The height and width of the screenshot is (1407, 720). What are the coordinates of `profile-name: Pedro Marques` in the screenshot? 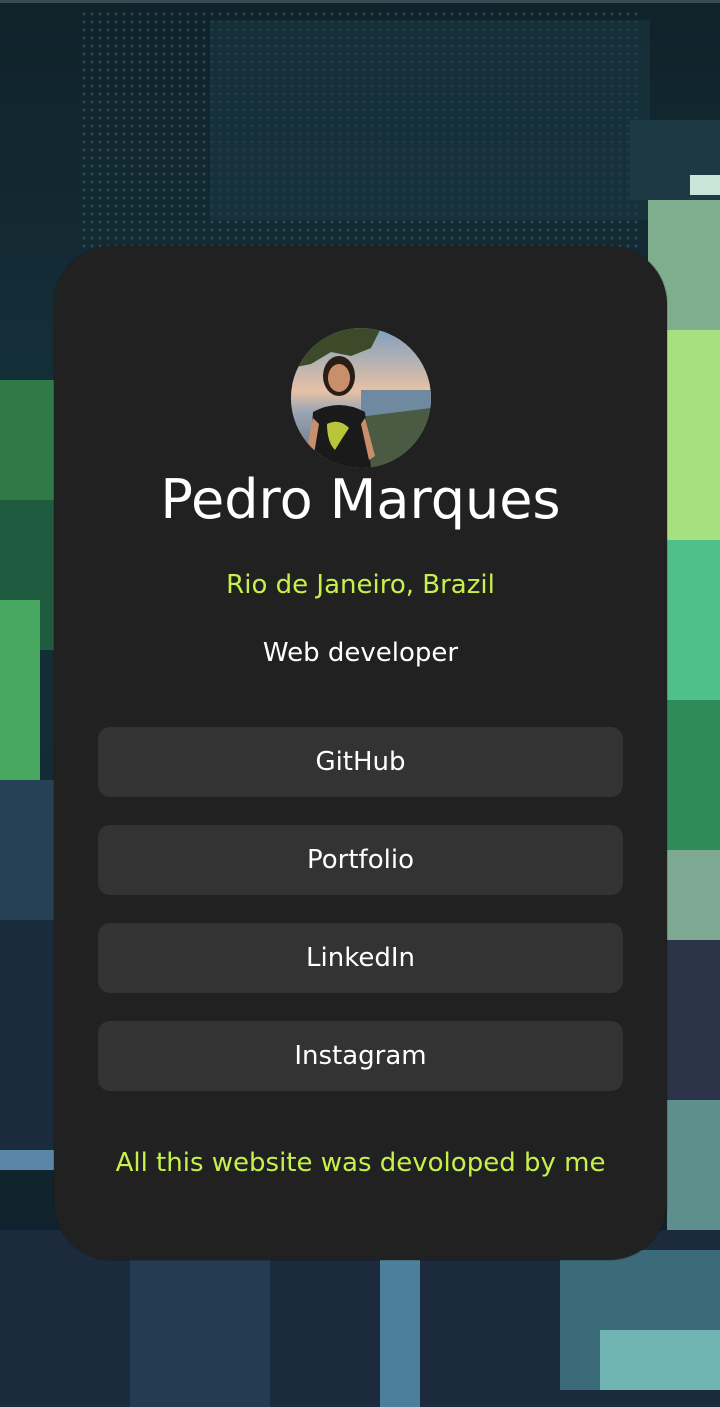 It's located at (360, 499).